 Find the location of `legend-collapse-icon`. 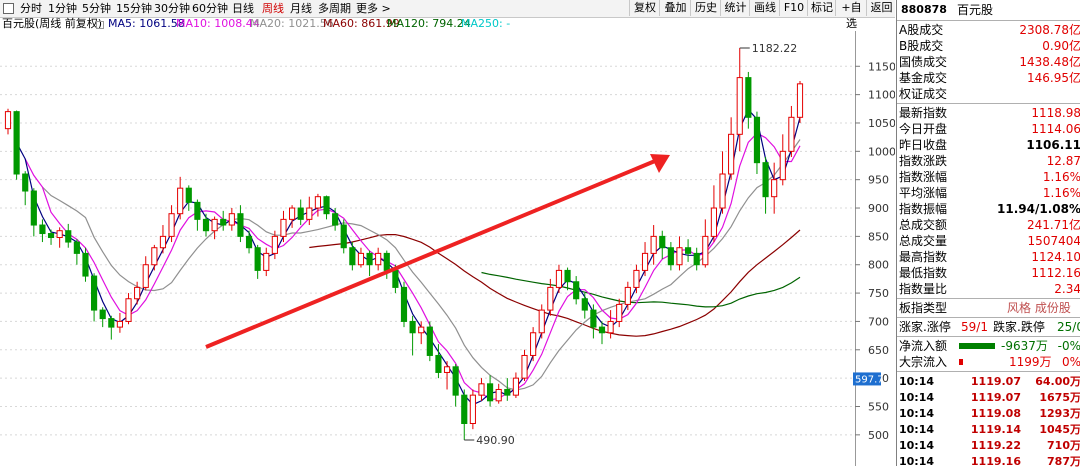

legend-collapse-icon is located at coordinates (100, 25).